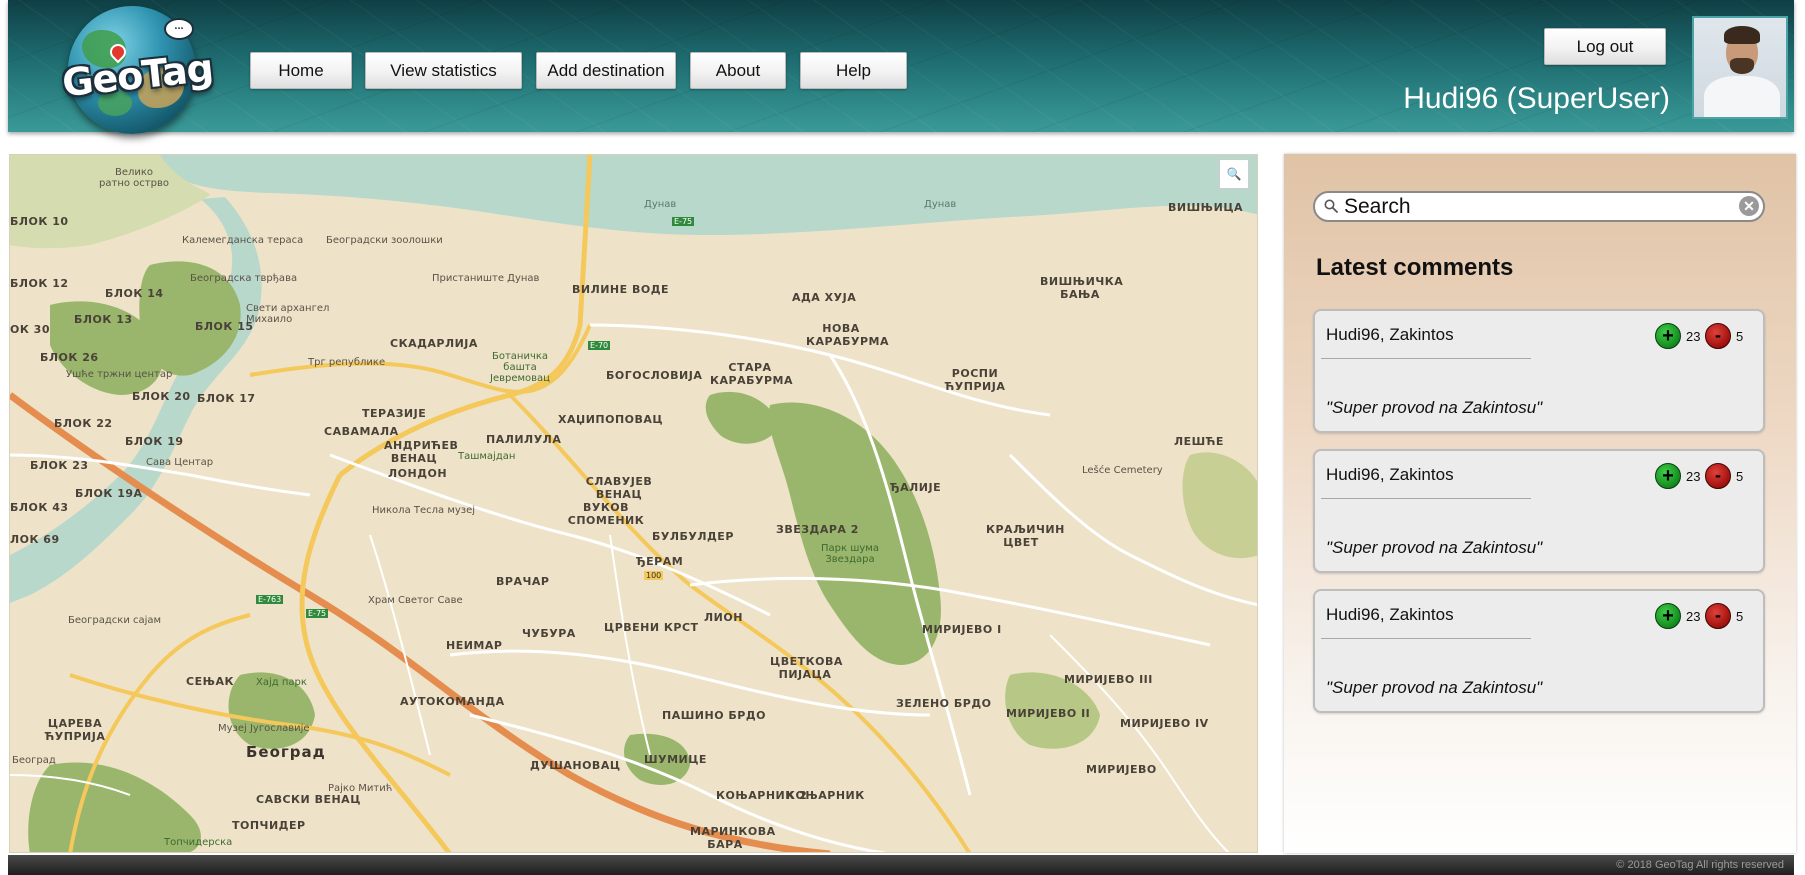 The width and height of the screenshot is (1805, 875). I want to click on search-input, so click(1534, 207).